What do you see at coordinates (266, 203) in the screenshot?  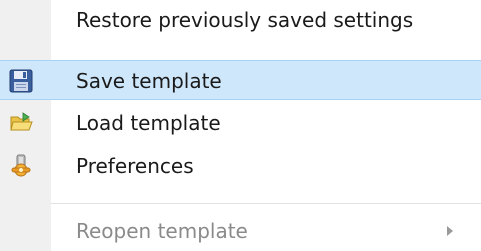 I see `menu-separator` at bounding box center [266, 203].